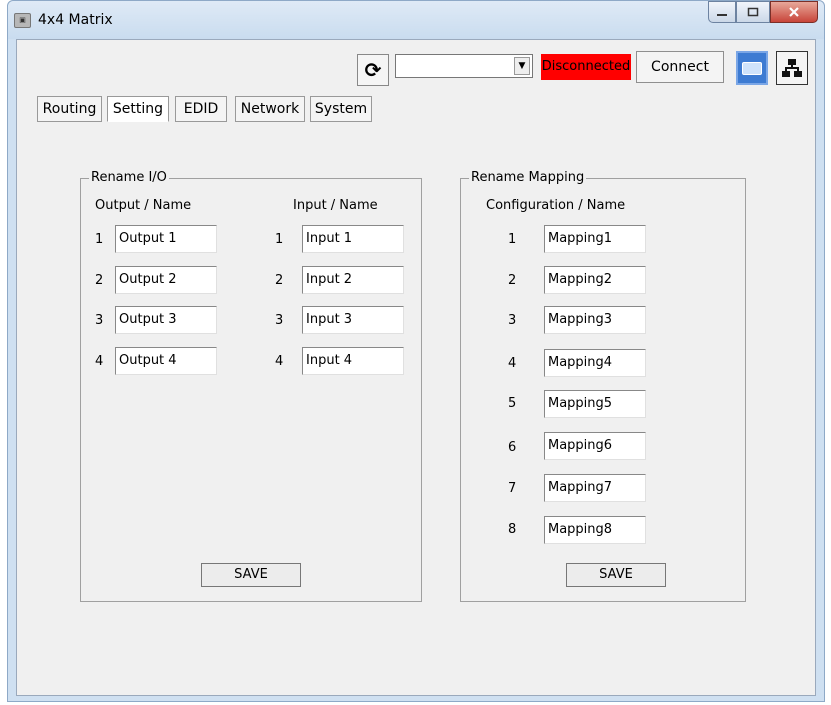 The width and height of the screenshot is (831, 705). I want to click on output-name-field: Output 1, so click(166, 239).